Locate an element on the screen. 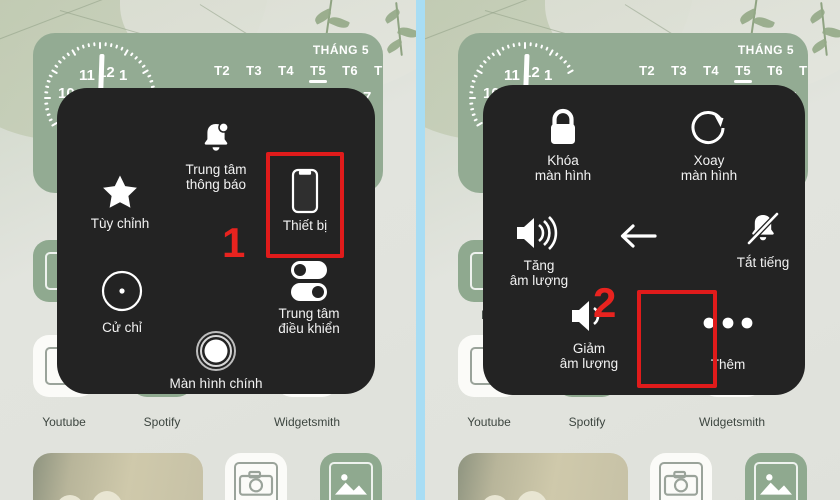  rotate-icon is located at coordinates (709, 128).